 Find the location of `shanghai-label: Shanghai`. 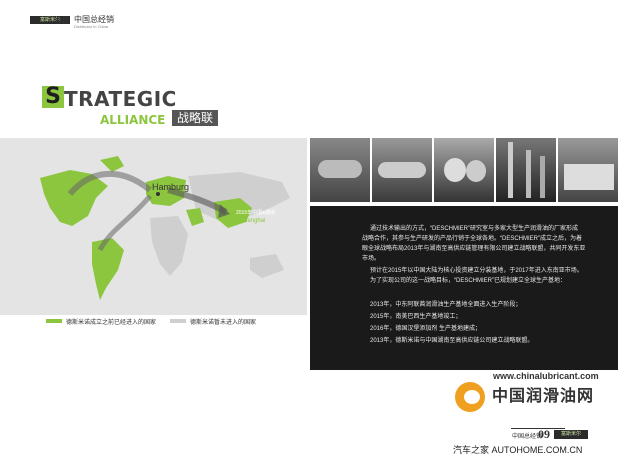

shanghai-label: Shanghai is located at coordinates (252, 221).